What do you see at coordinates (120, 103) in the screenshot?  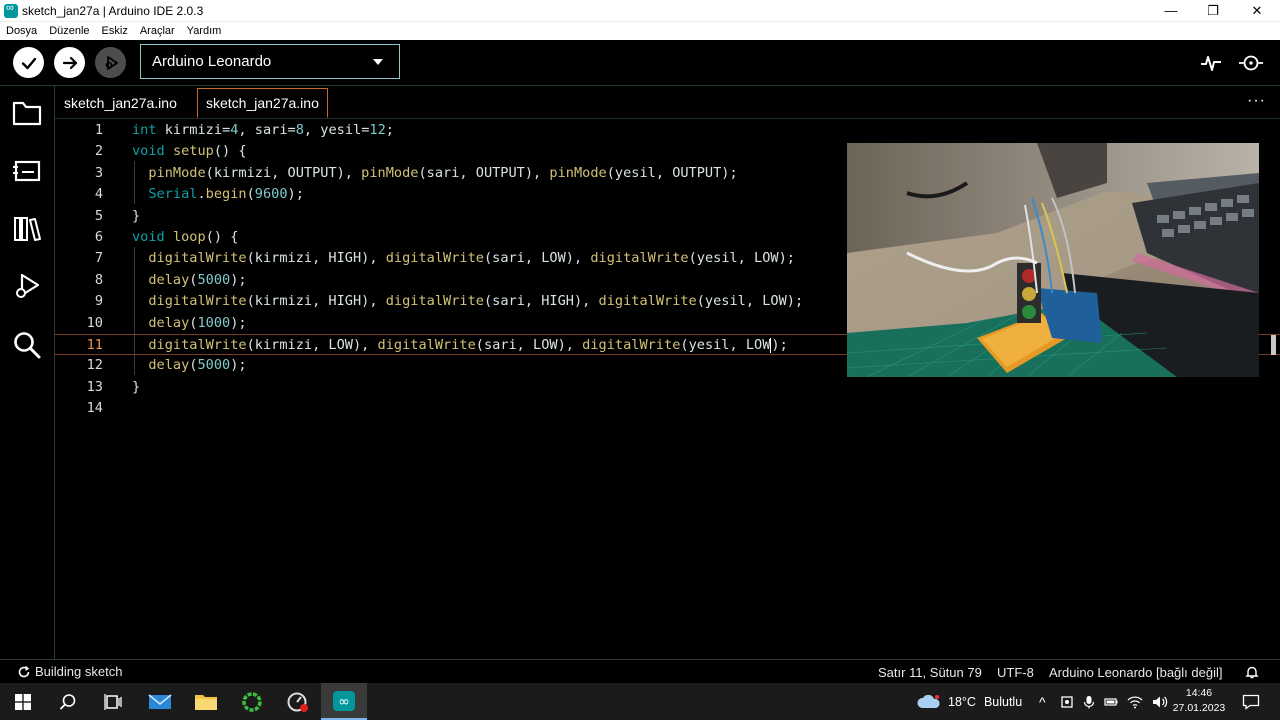 I see `tab-sketch-file: sketch_jan27a.ino` at bounding box center [120, 103].